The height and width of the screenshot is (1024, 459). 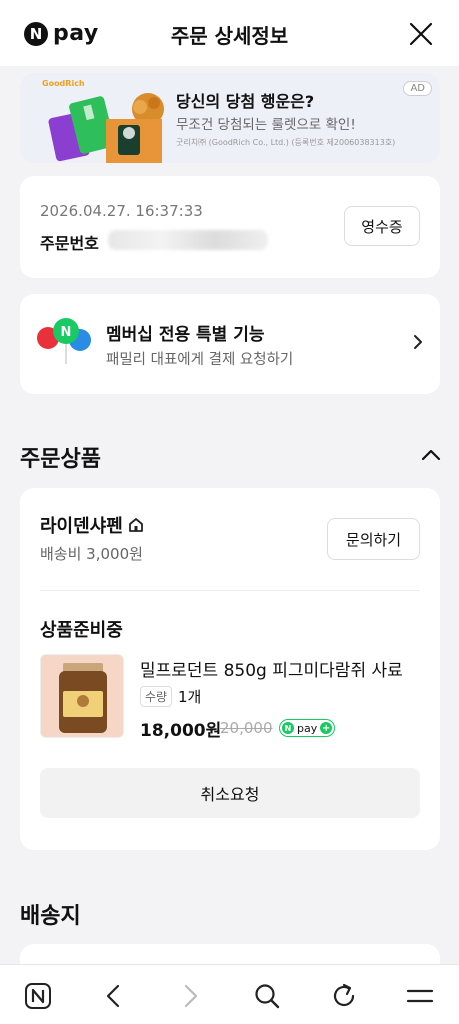 I want to click on npay-badge-text: pay, so click(x=307, y=728).